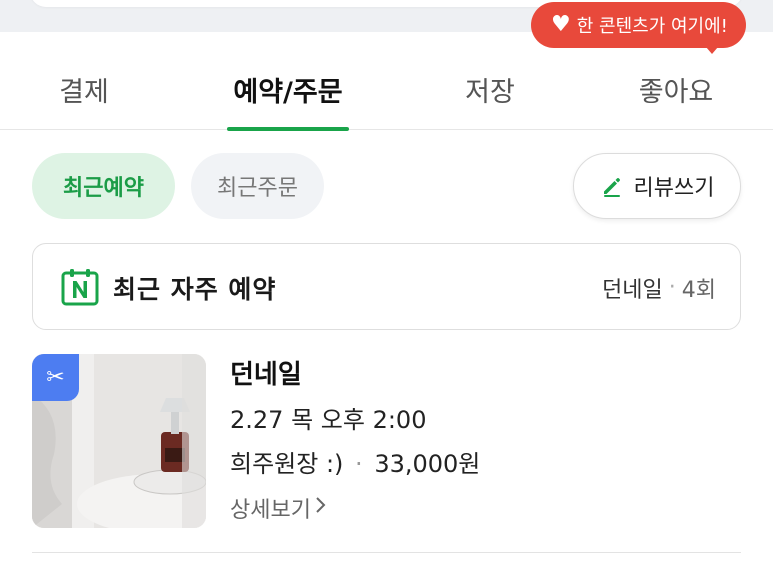 The height and width of the screenshot is (567, 773). Describe the element at coordinates (386, 286) in the screenshot. I see `frequent-reservation-card: 최근 자주 예약 던네일 · 4회` at that location.